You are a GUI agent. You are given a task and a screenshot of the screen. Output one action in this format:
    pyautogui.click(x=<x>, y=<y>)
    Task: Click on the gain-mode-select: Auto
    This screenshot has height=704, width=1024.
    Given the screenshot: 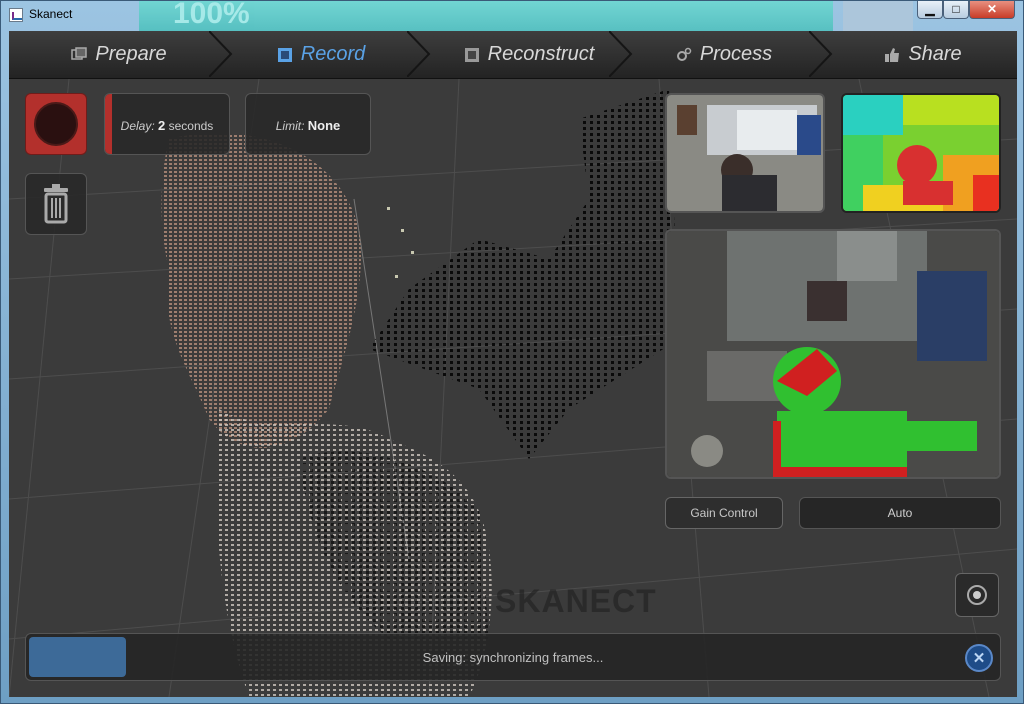 What is the action you would take?
    pyautogui.click(x=900, y=513)
    